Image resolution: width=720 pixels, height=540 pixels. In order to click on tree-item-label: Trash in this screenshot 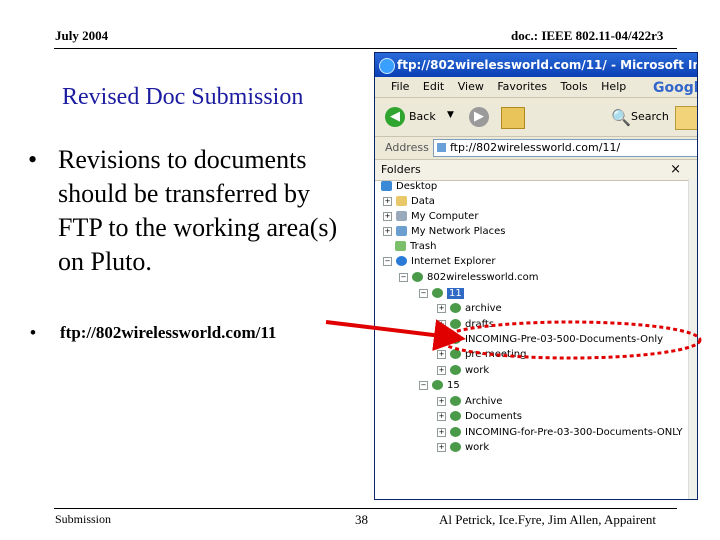, I will do `click(423, 246)`.